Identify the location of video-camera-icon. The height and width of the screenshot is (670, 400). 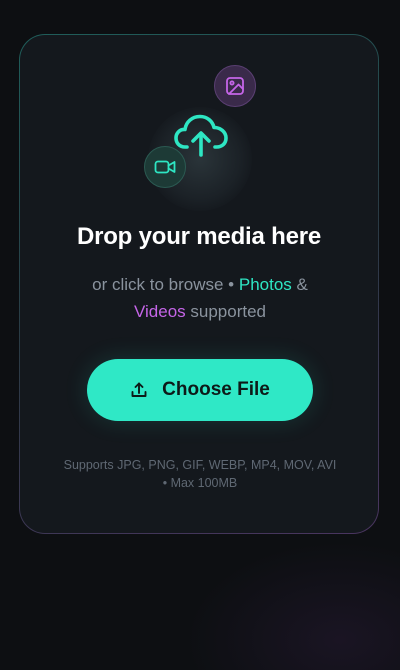
(165, 167).